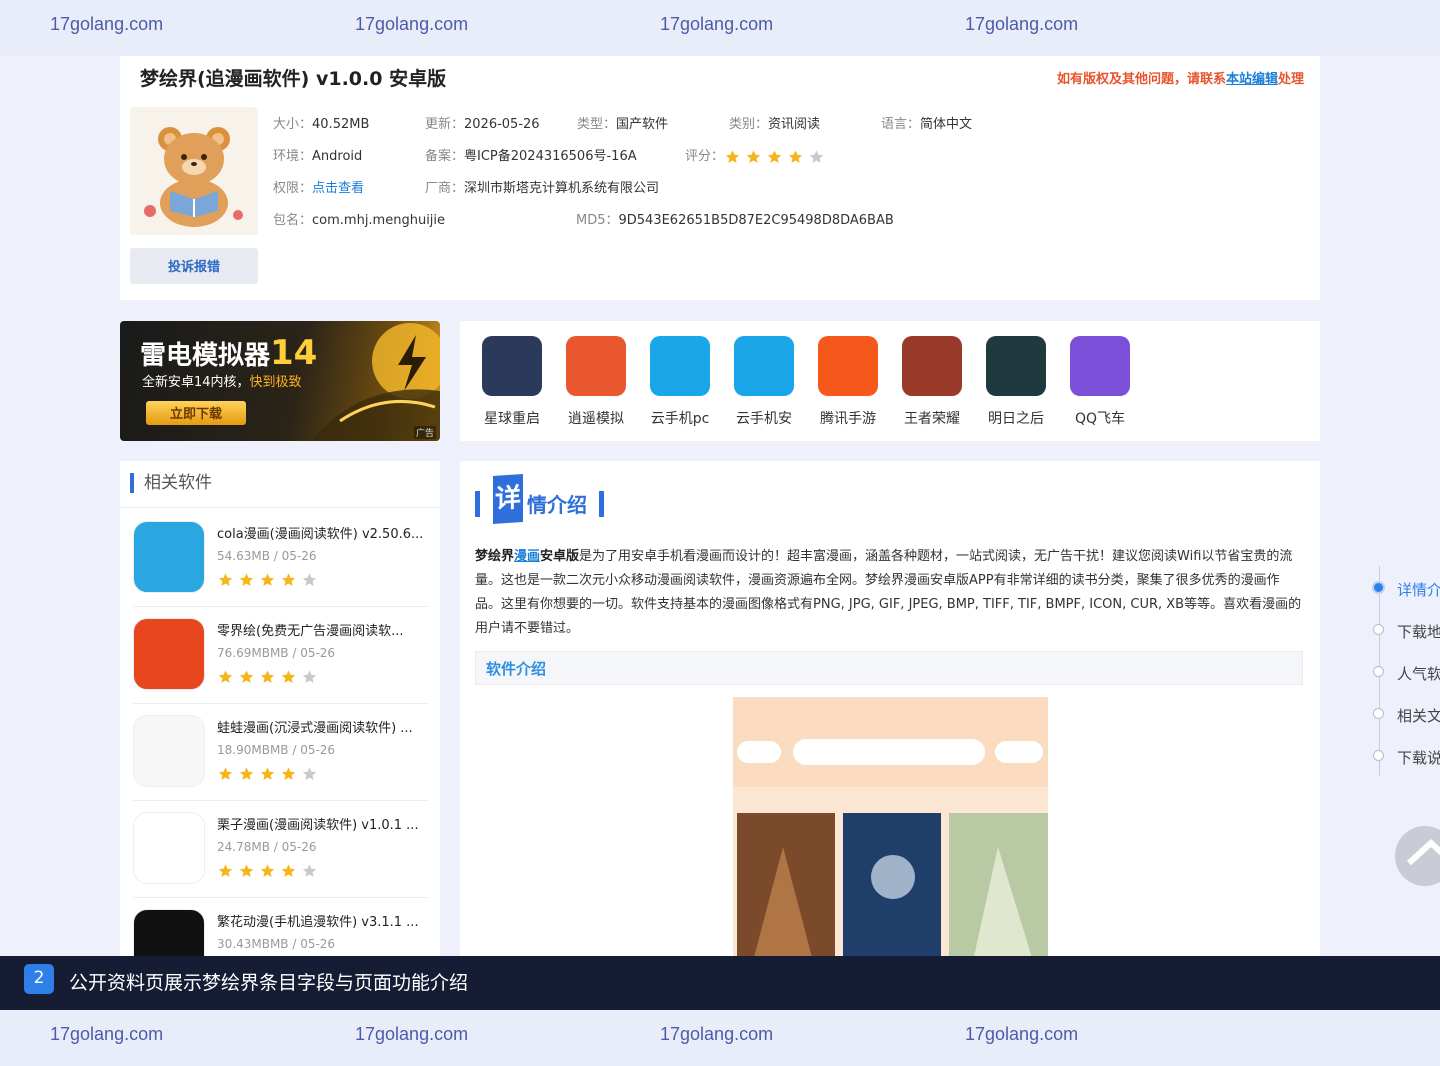 Image resolution: width=1440 pixels, height=1066 pixels. What do you see at coordinates (1180, 77) in the screenshot?
I see `copyright-notice: 如有版权及其他问题，请联系本站编辑处理` at bounding box center [1180, 77].